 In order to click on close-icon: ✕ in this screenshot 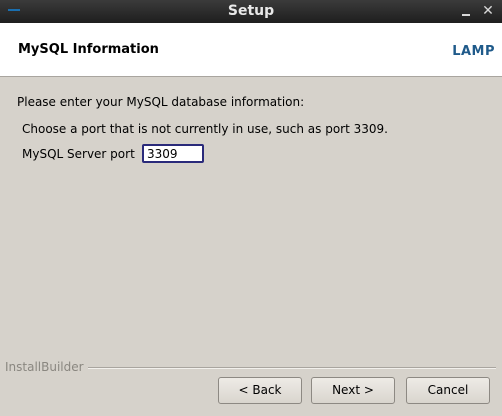, I will do `click(488, 11)`.